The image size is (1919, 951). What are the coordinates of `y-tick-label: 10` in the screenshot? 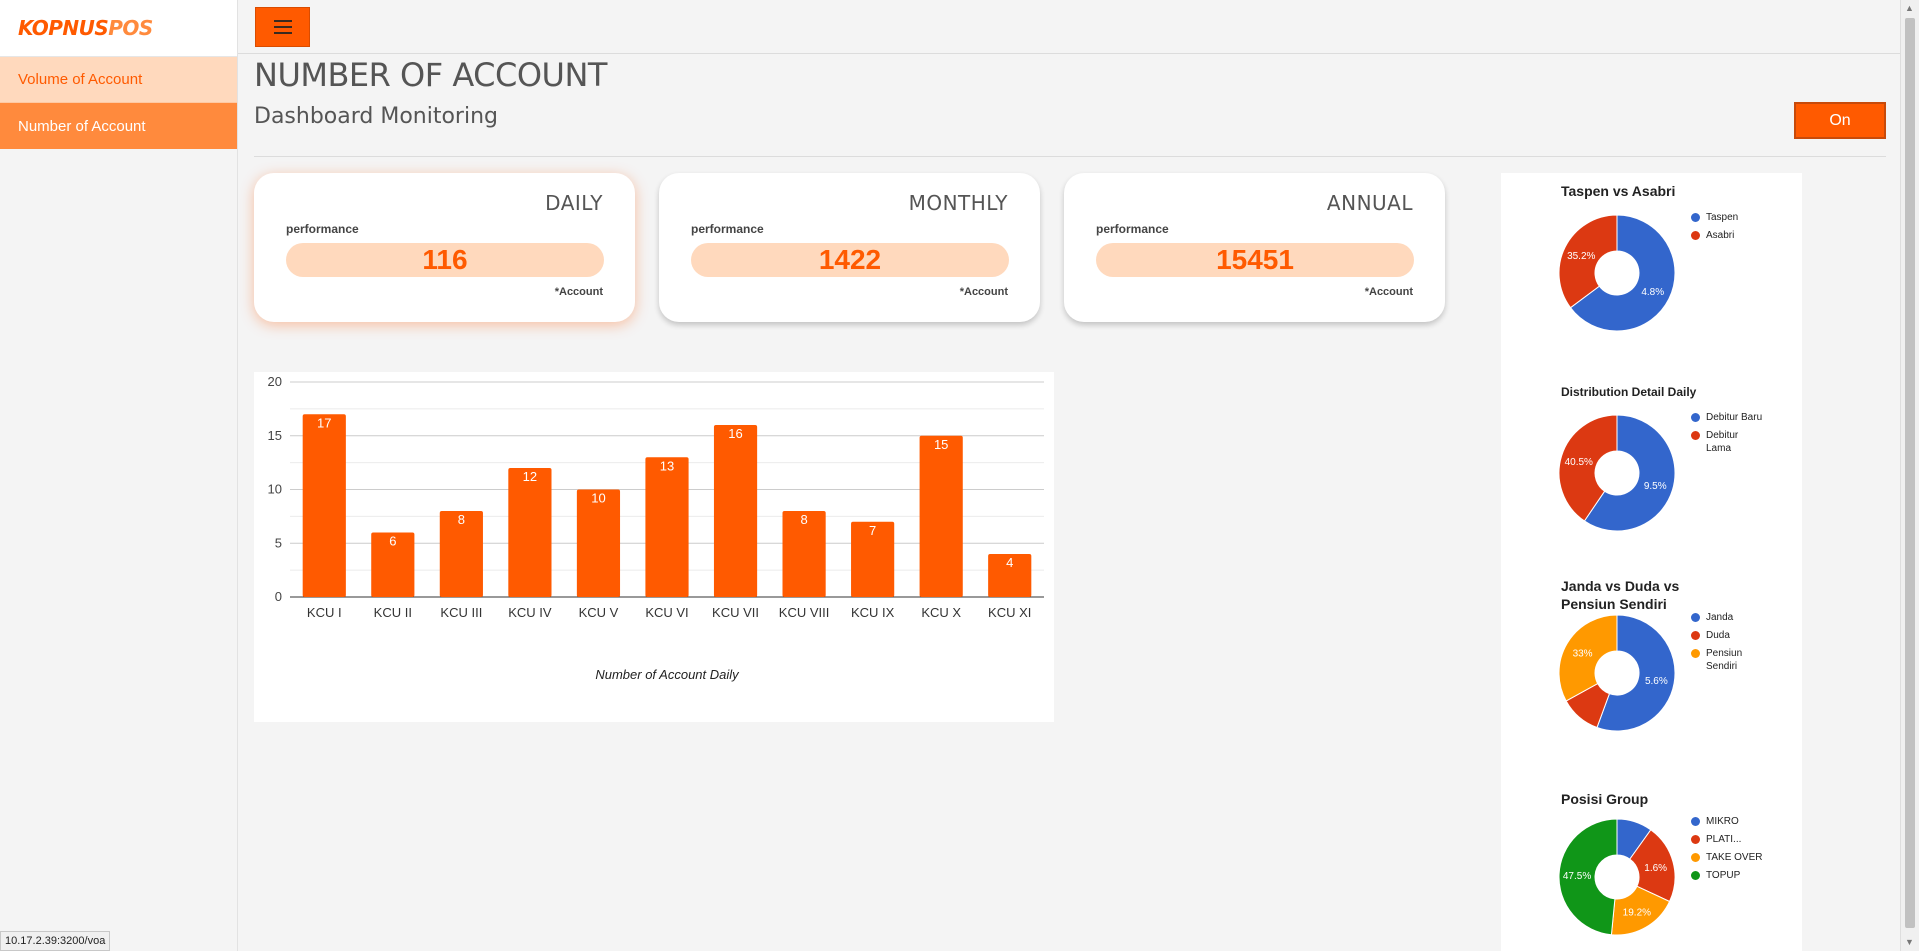 It's located at (275, 489).